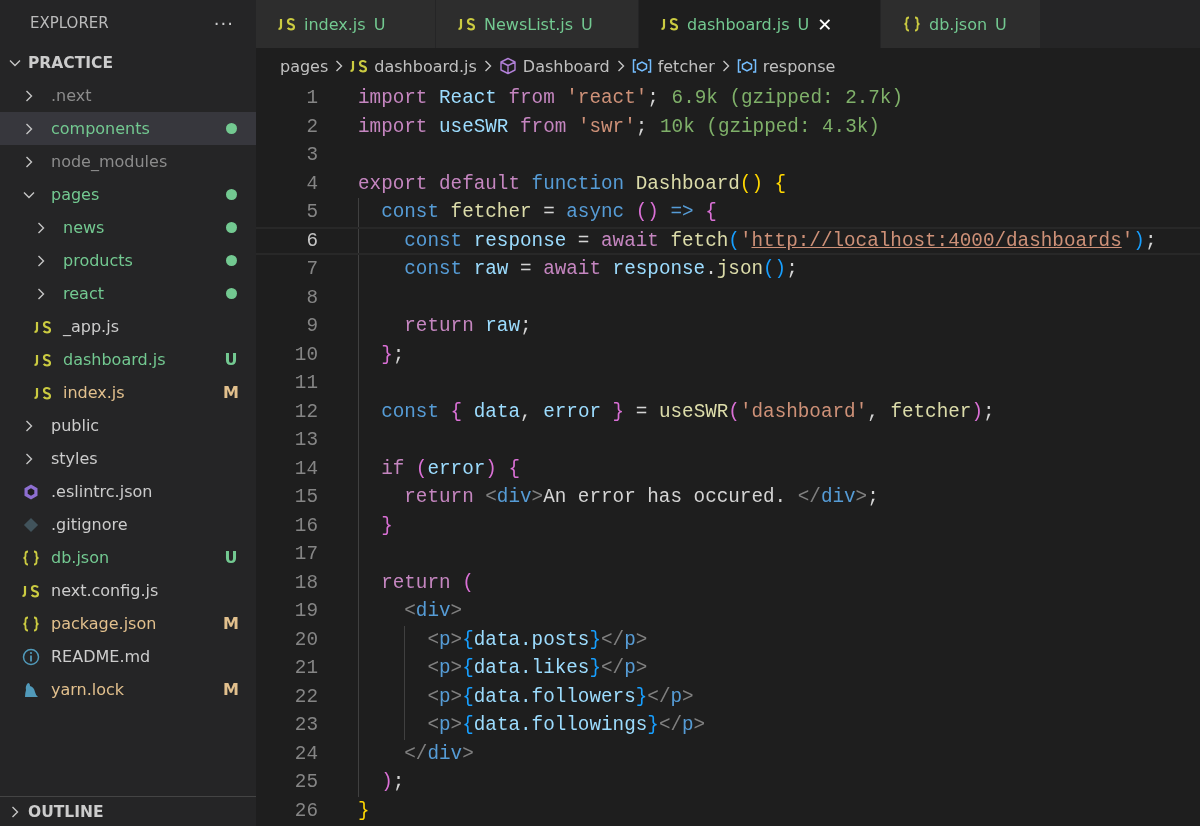 The image size is (1200, 826). What do you see at coordinates (554, 66) in the screenshot?
I see `breadcrumb-item: Dashboard` at bounding box center [554, 66].